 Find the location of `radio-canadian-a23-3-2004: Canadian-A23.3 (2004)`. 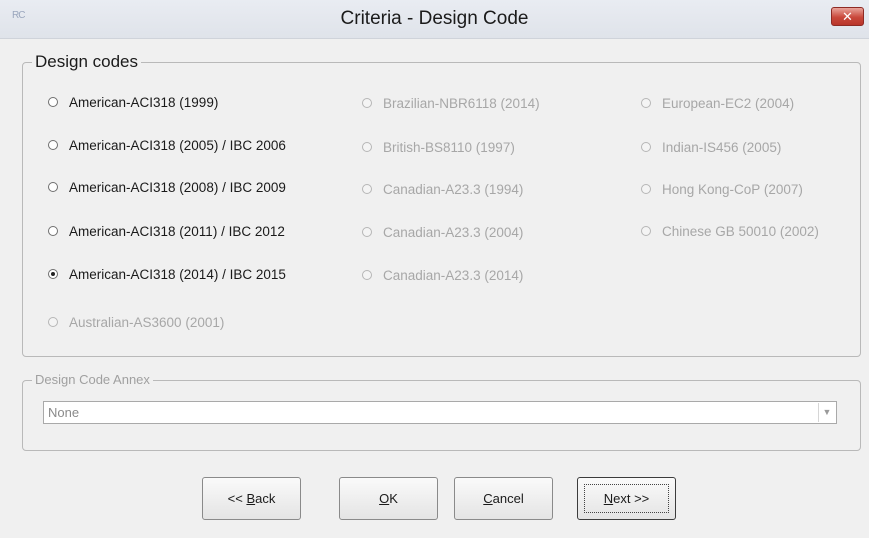

radio-canadian-a23-3-2004: Canadian-A23.3 (2004) is located at coordinates (442, 232).